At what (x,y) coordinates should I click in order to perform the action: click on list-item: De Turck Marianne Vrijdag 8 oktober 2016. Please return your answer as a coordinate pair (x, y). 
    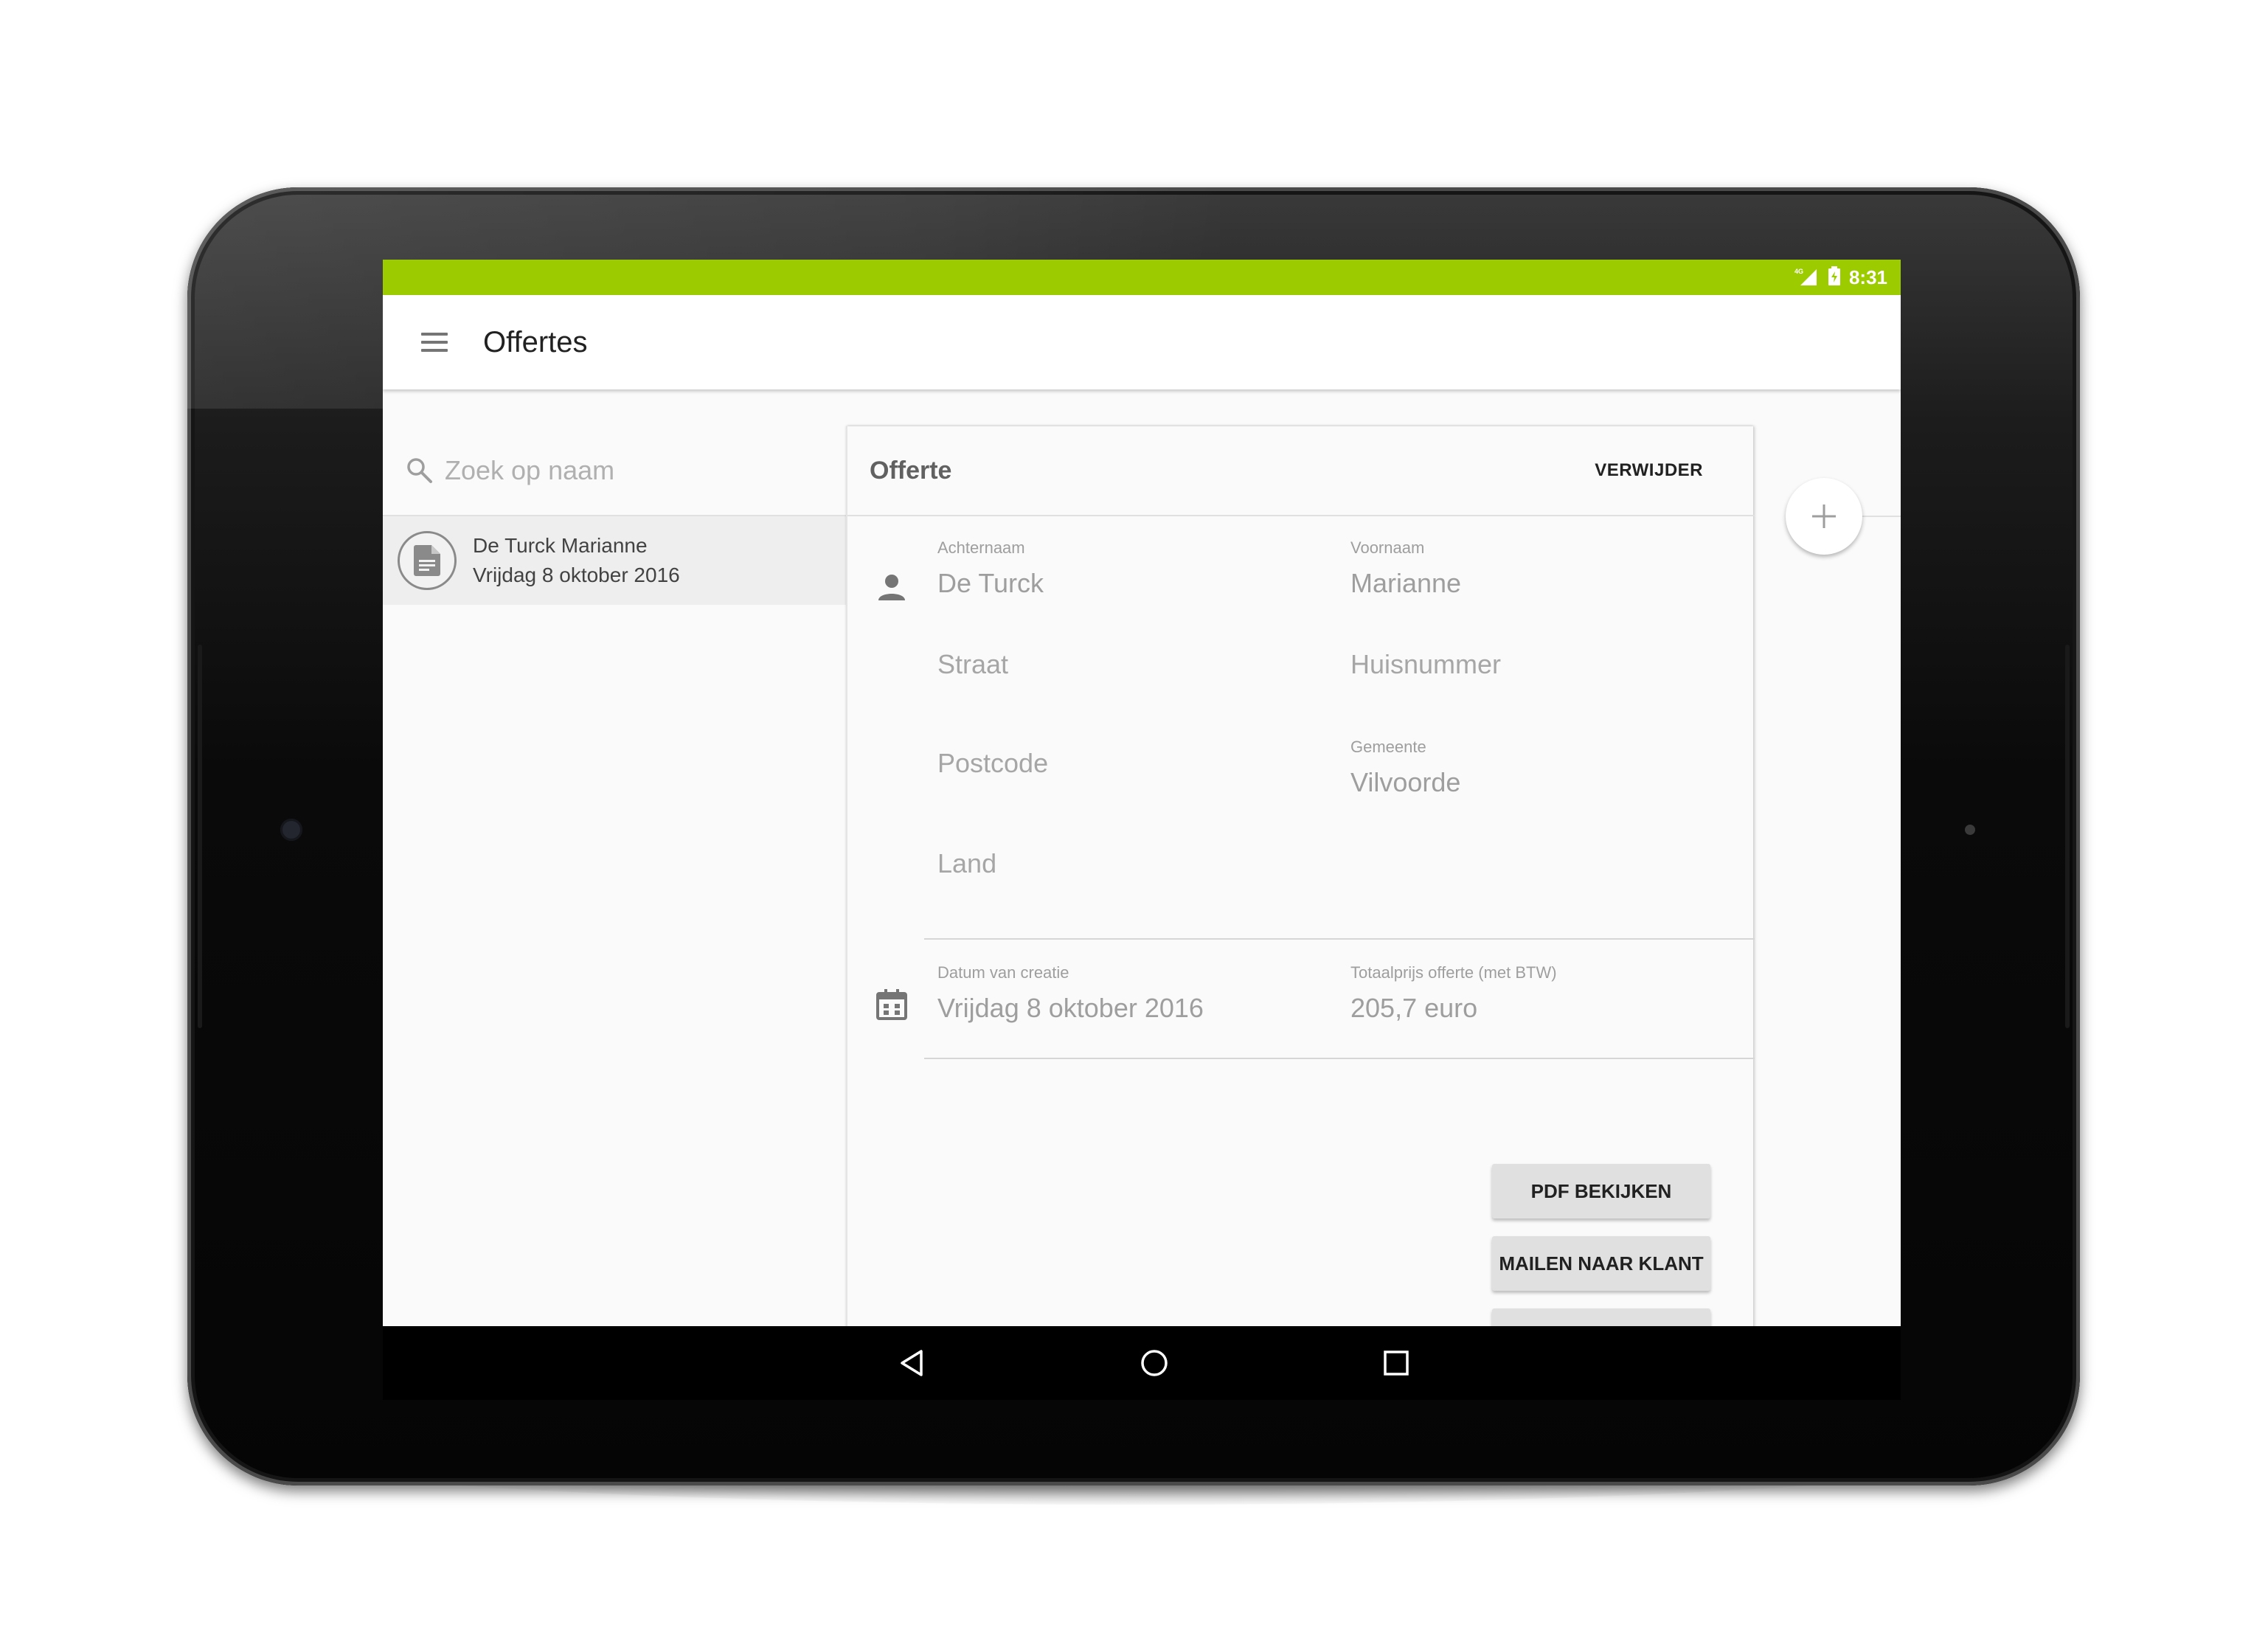
    Looking at the image, I should click on (614, 560).